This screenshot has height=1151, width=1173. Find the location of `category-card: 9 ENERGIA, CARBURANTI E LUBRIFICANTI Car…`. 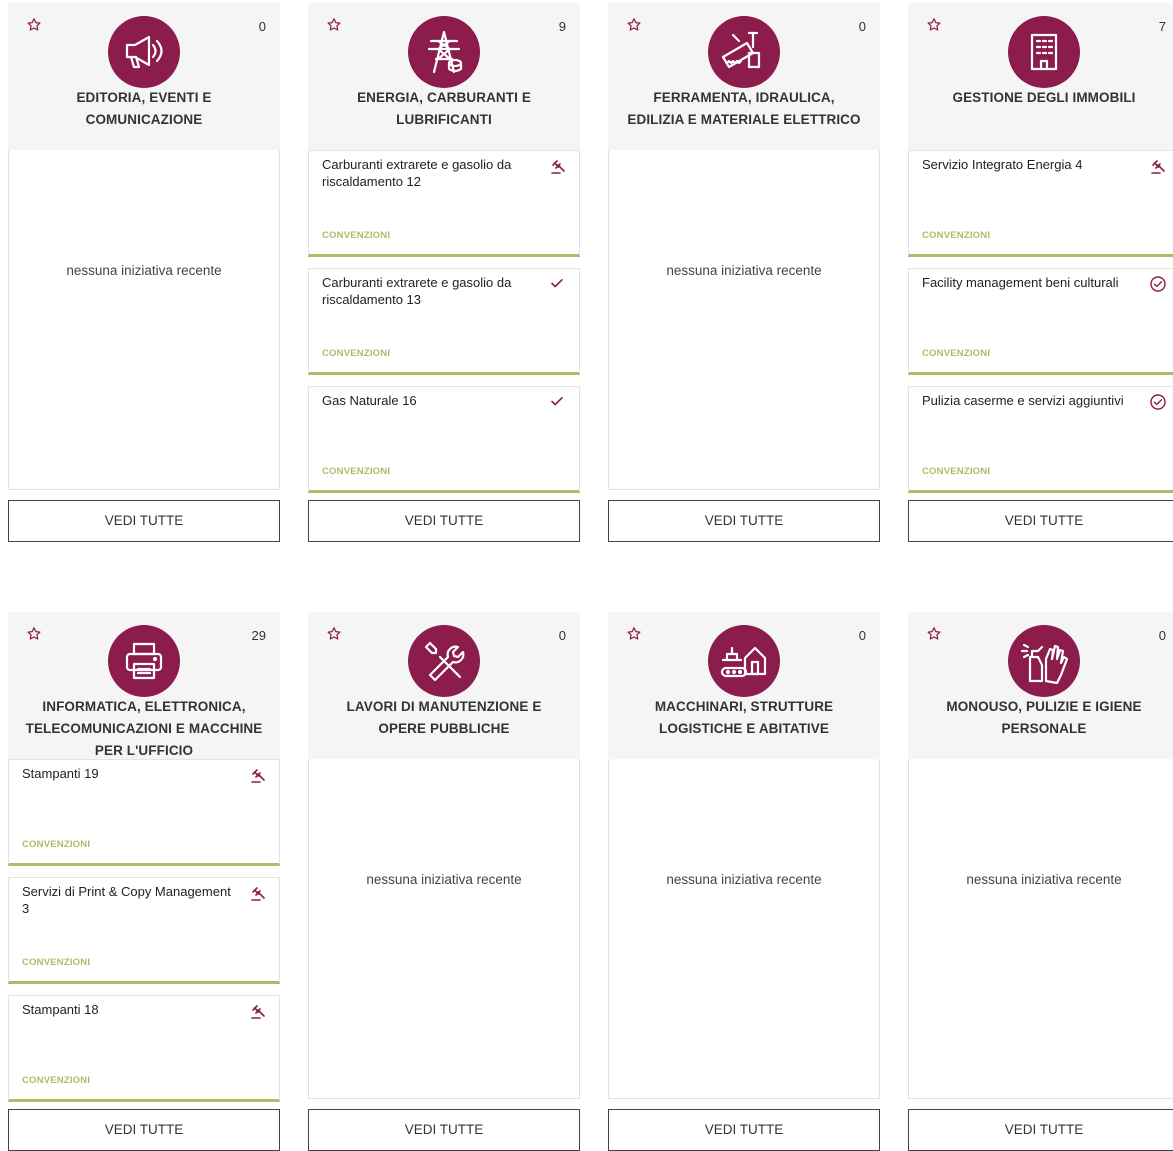

category-card: 9 ENERGIA, CARBURANTI E LUBRIFICANTI Car… is located at coordinates (444, 272).